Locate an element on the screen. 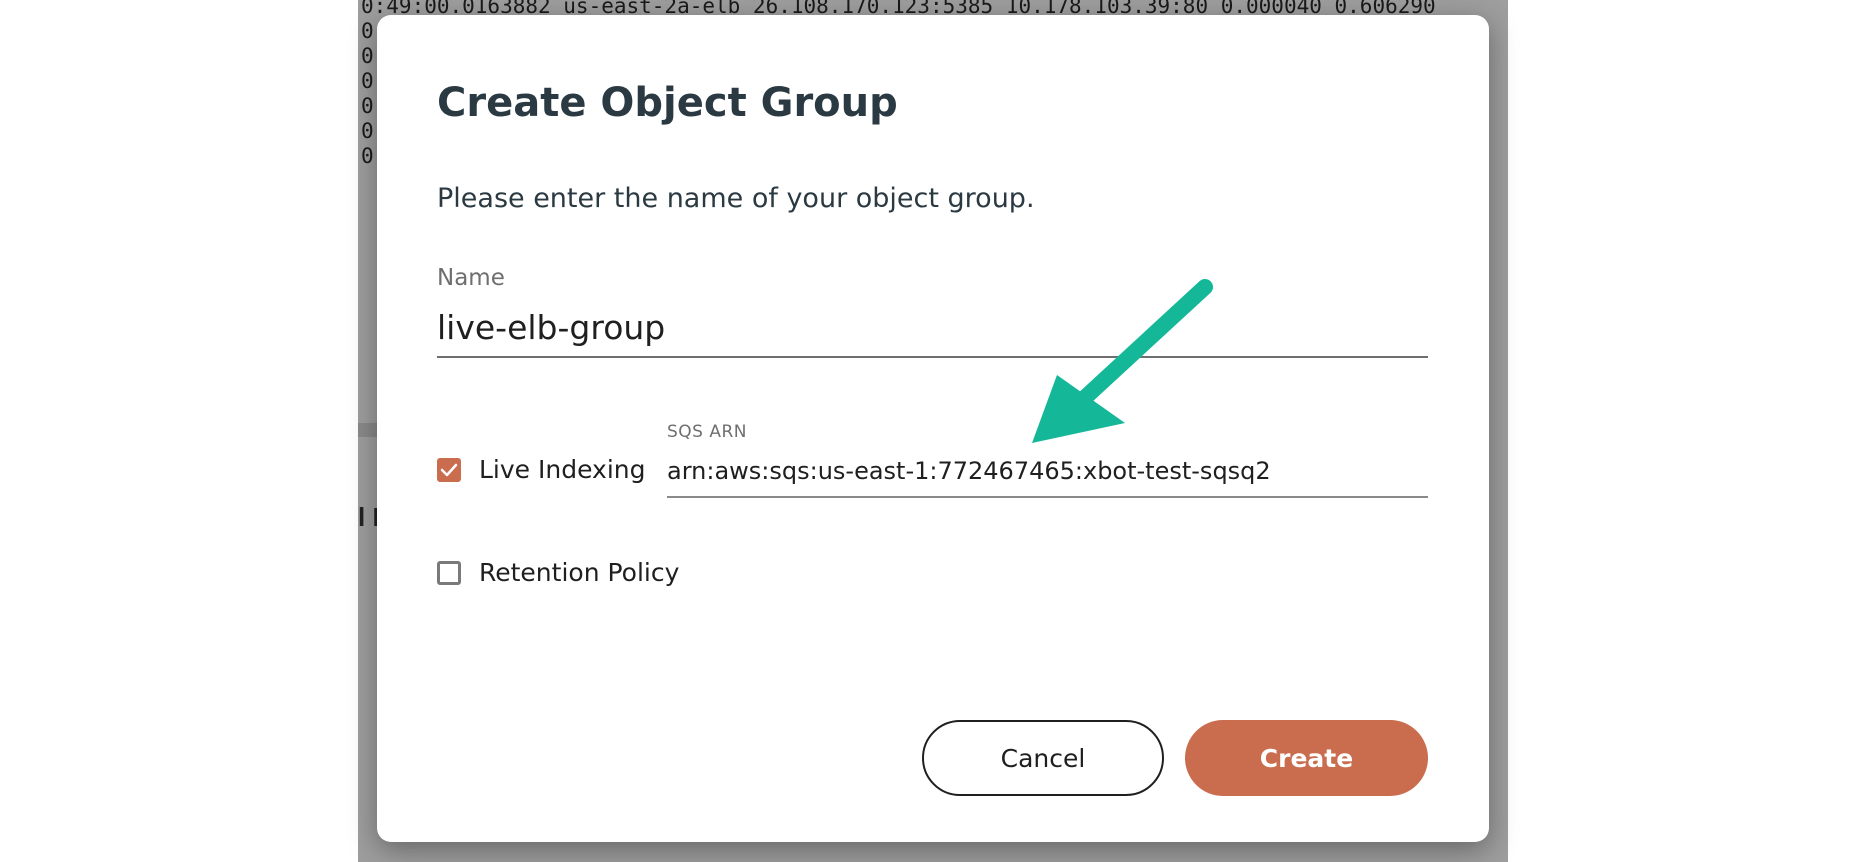 This screenshot has height=862, width=1856. live-indexing-label: Live Indexing is located at coordinates (562, 469).